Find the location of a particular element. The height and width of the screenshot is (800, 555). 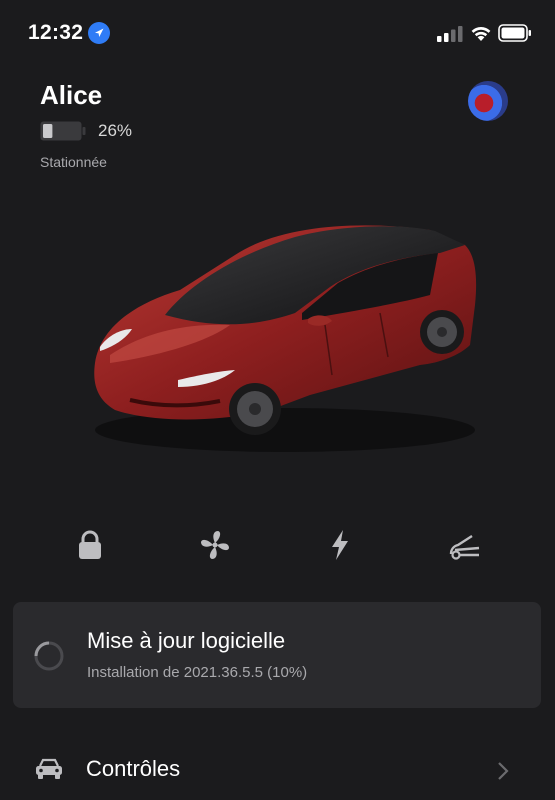

update-subtitle: Installation de 2021.36.5.5 (10%) is located at coordinates (197, 672).